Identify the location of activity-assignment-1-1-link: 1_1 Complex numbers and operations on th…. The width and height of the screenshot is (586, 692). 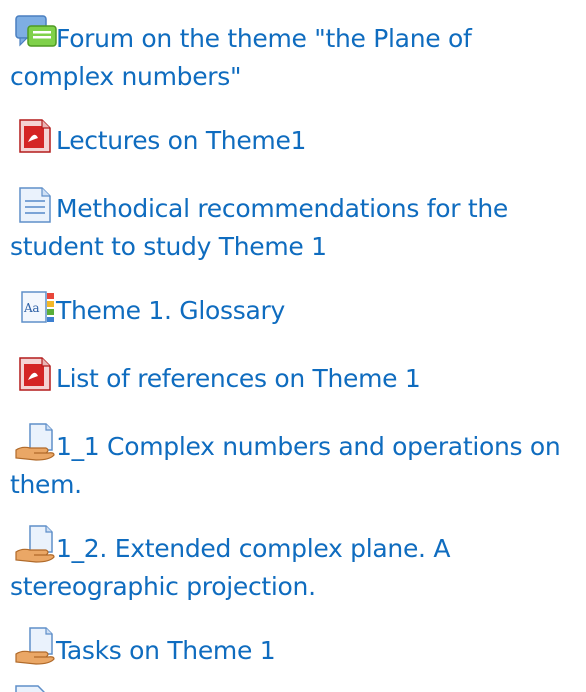
(296, 463).